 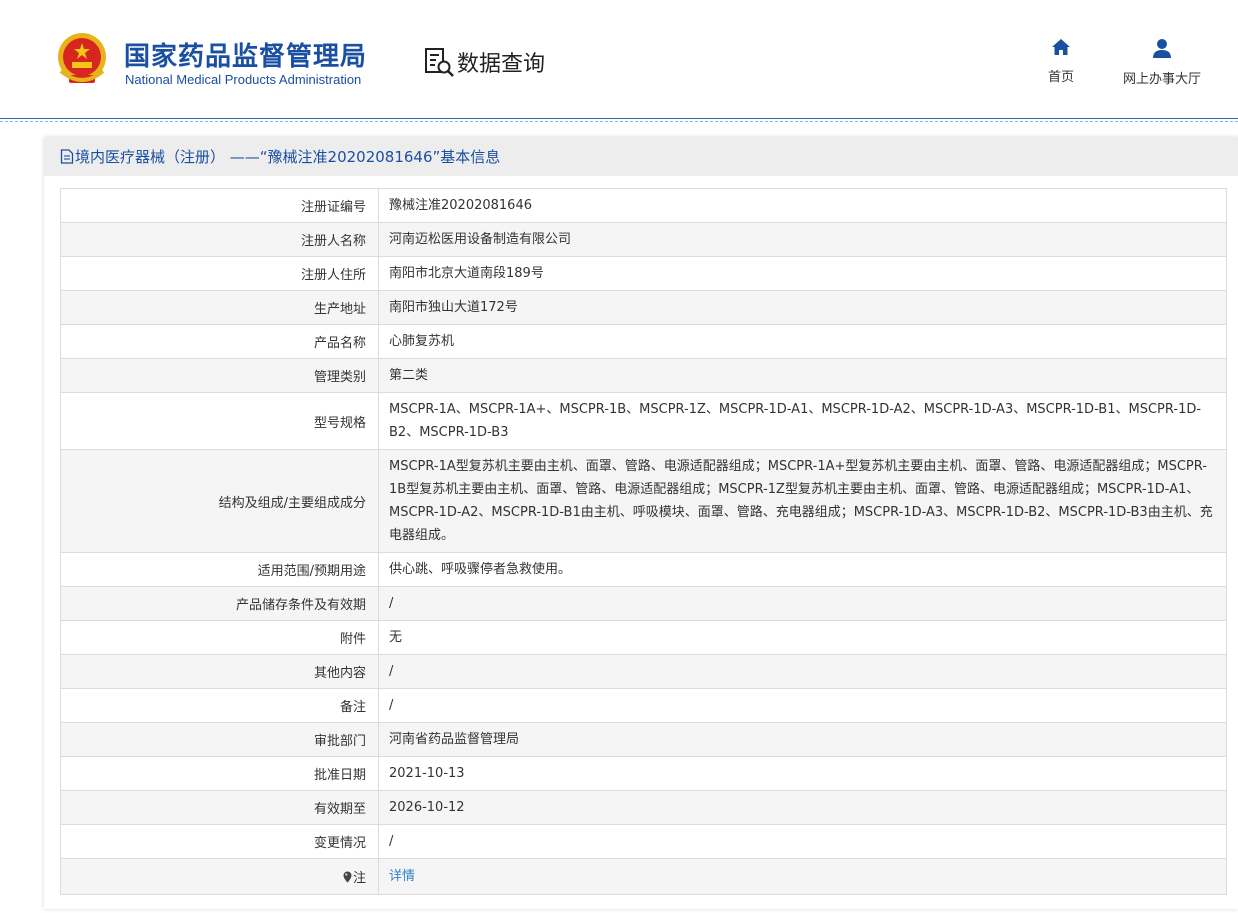 What do you see at coordinates (501, 64) in the screenshot?
I see `data-query-label: 数据查询` at bounding box center [501, 64].